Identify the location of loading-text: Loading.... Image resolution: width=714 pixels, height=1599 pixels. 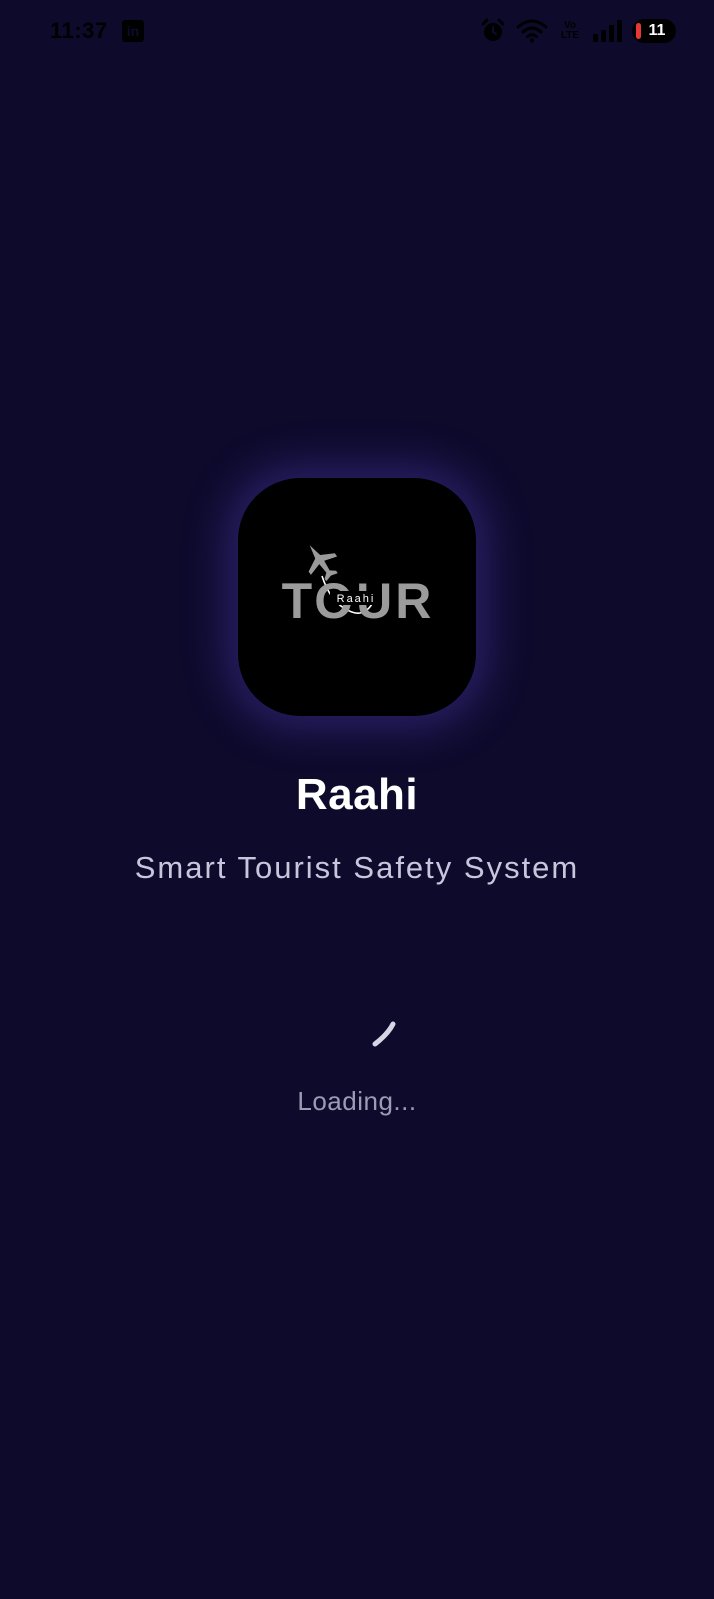
(357, 1101).